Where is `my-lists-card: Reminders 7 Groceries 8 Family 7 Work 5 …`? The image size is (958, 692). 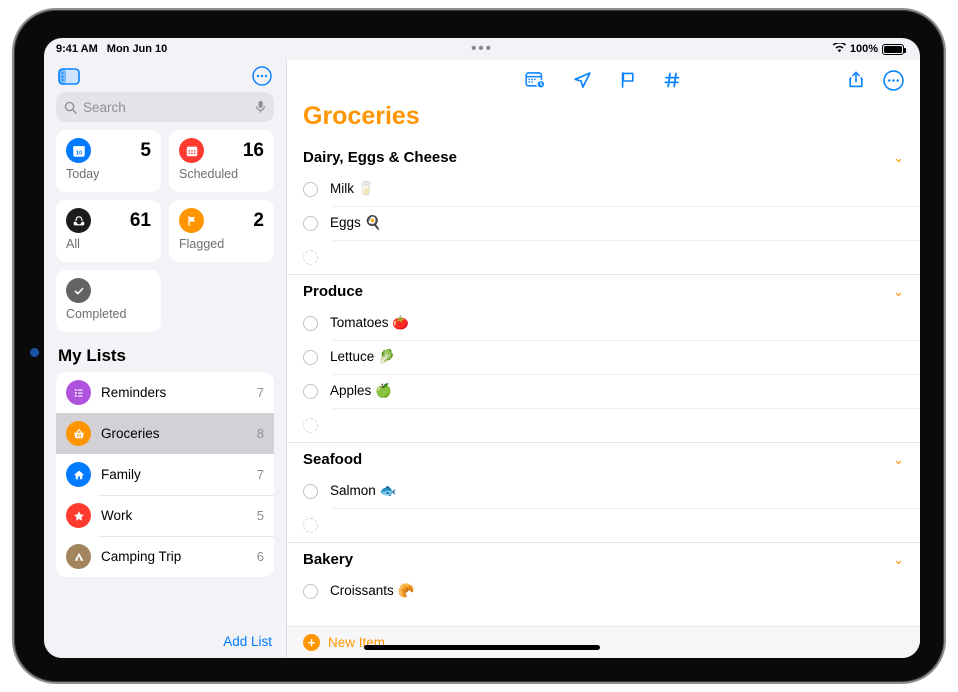
my-lists-card: Reminders 7 Groceries 8 Family 7 Work 5 … is located at coordinates (165, 474).